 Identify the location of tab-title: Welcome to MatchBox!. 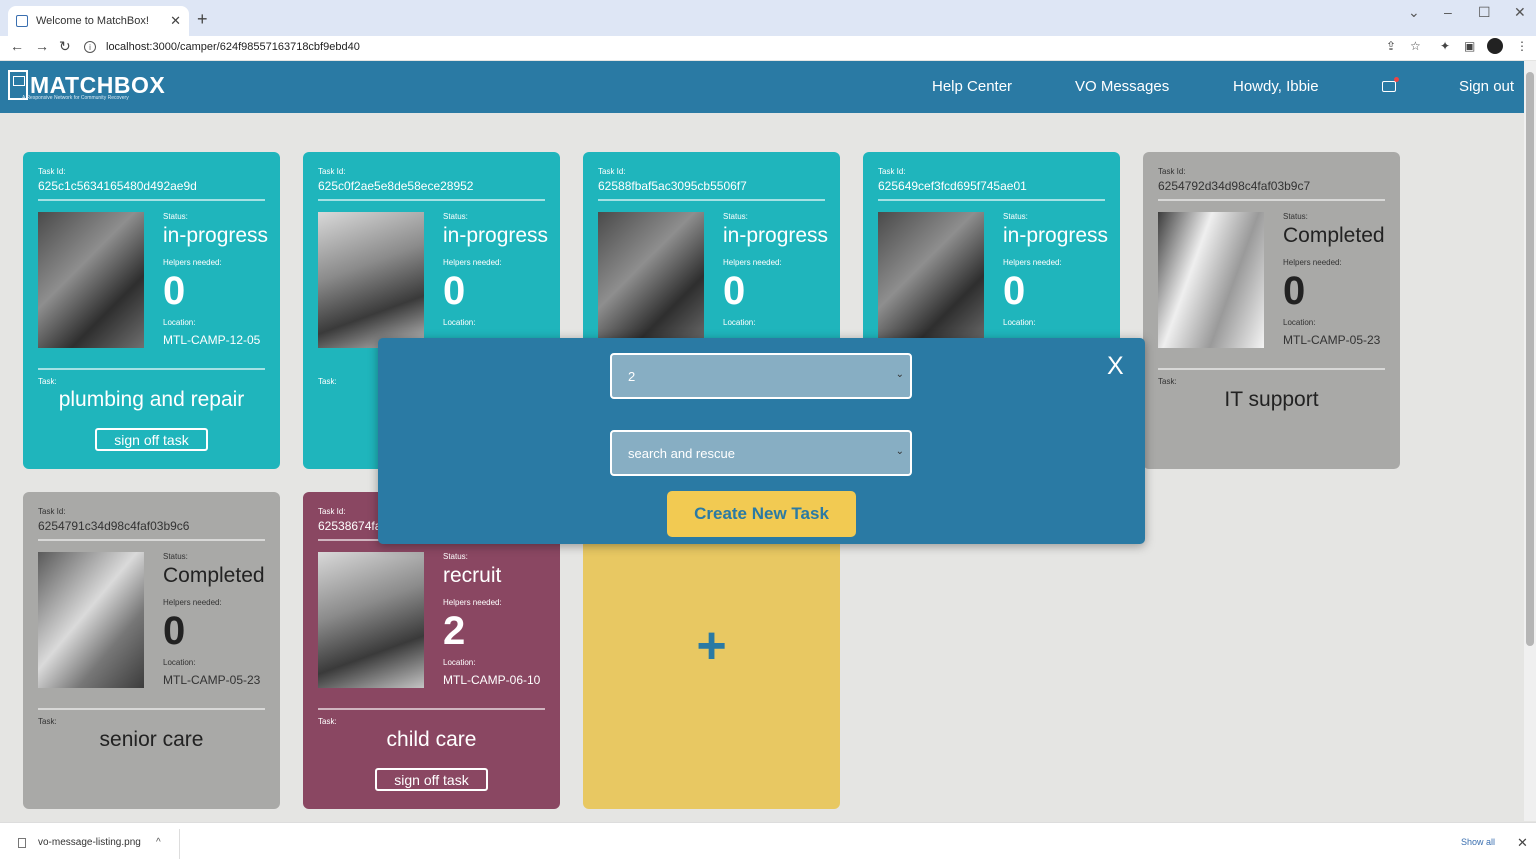
(92, 21).